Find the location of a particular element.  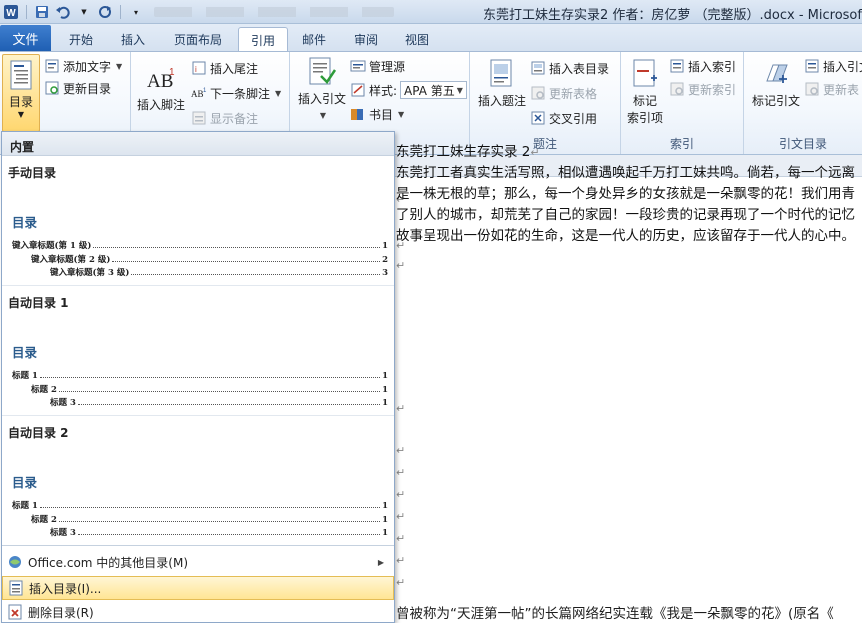

toc-preview-line: 键入章标题(第 3 级) 3 is located at coordinates (200, 272).